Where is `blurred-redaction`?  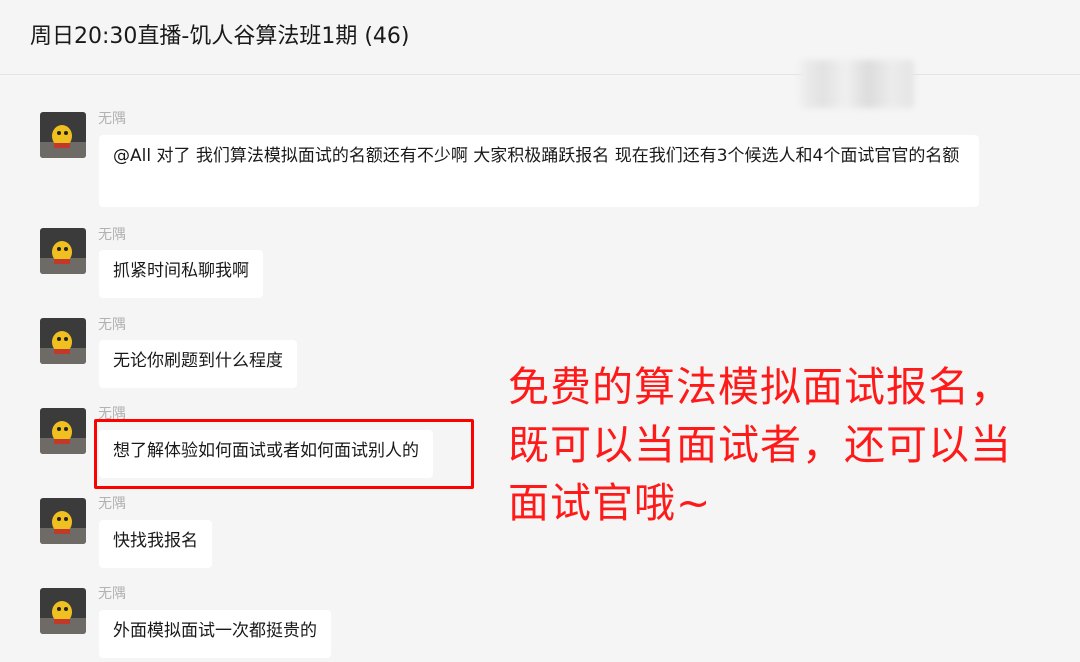
blurred-redaction is located at coordinates (857, 84).